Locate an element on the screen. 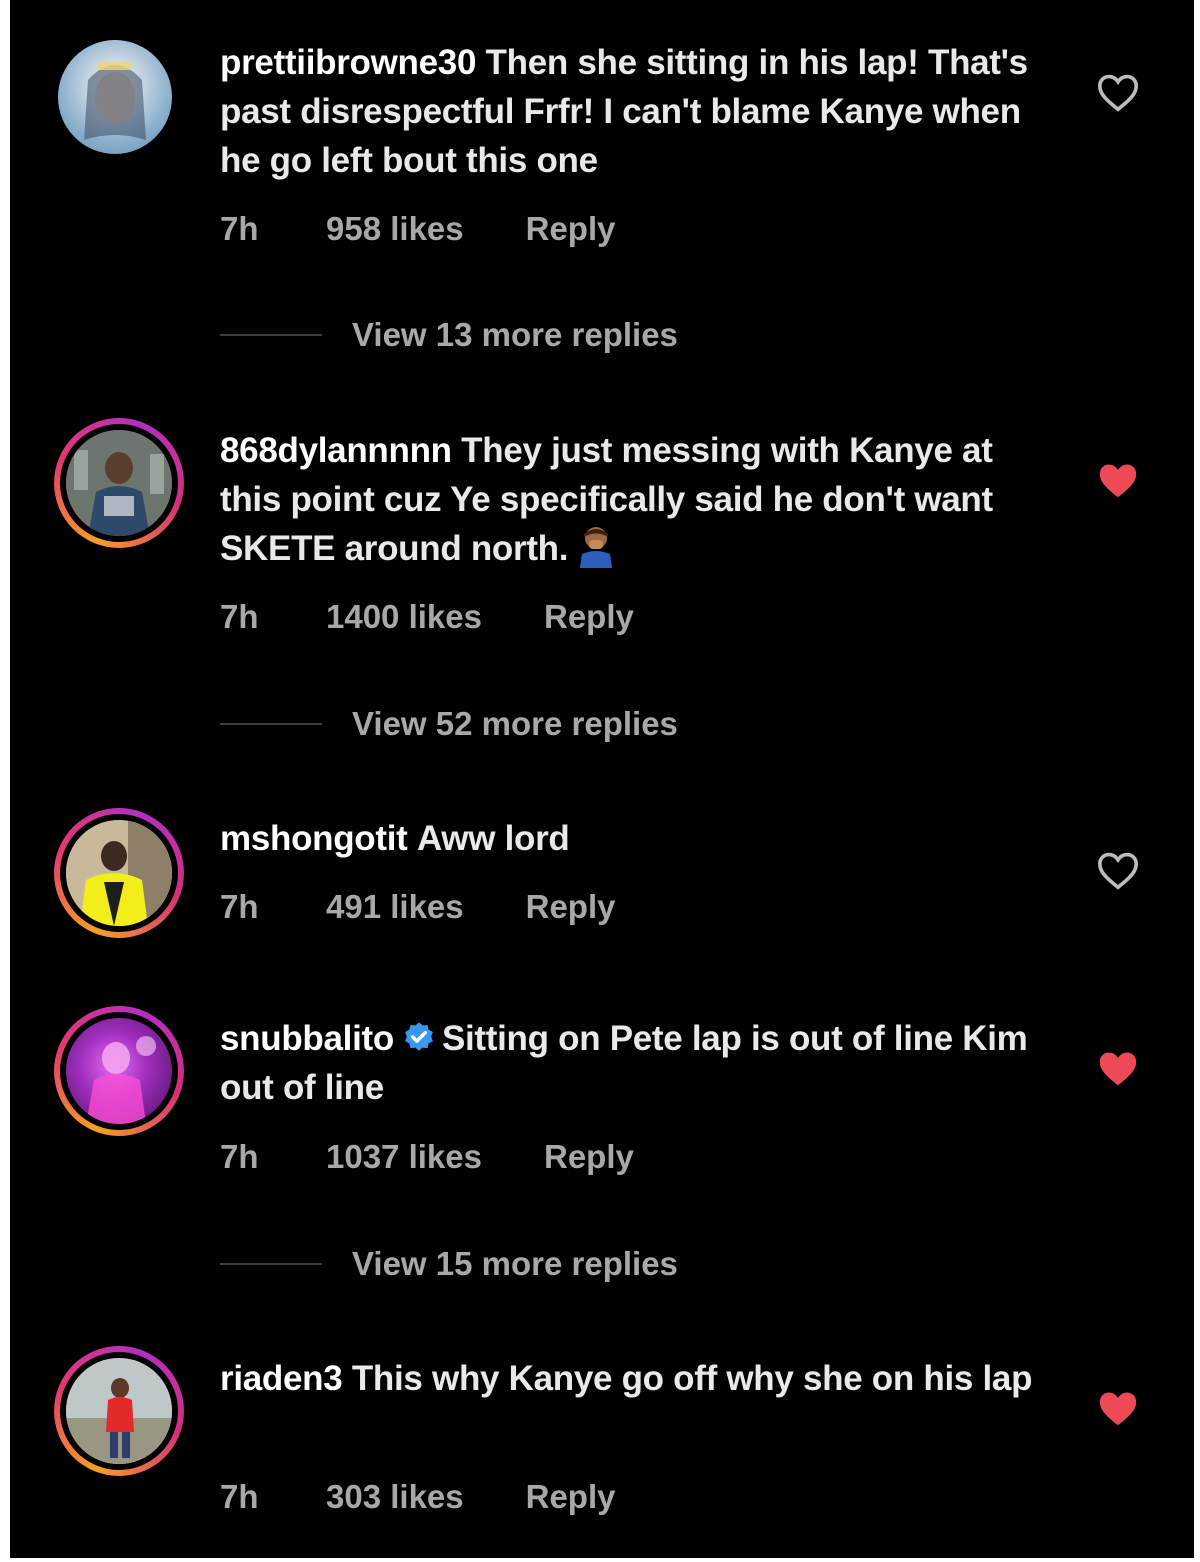  comment-username: snubbalito is located at coordinates (307, 1038).